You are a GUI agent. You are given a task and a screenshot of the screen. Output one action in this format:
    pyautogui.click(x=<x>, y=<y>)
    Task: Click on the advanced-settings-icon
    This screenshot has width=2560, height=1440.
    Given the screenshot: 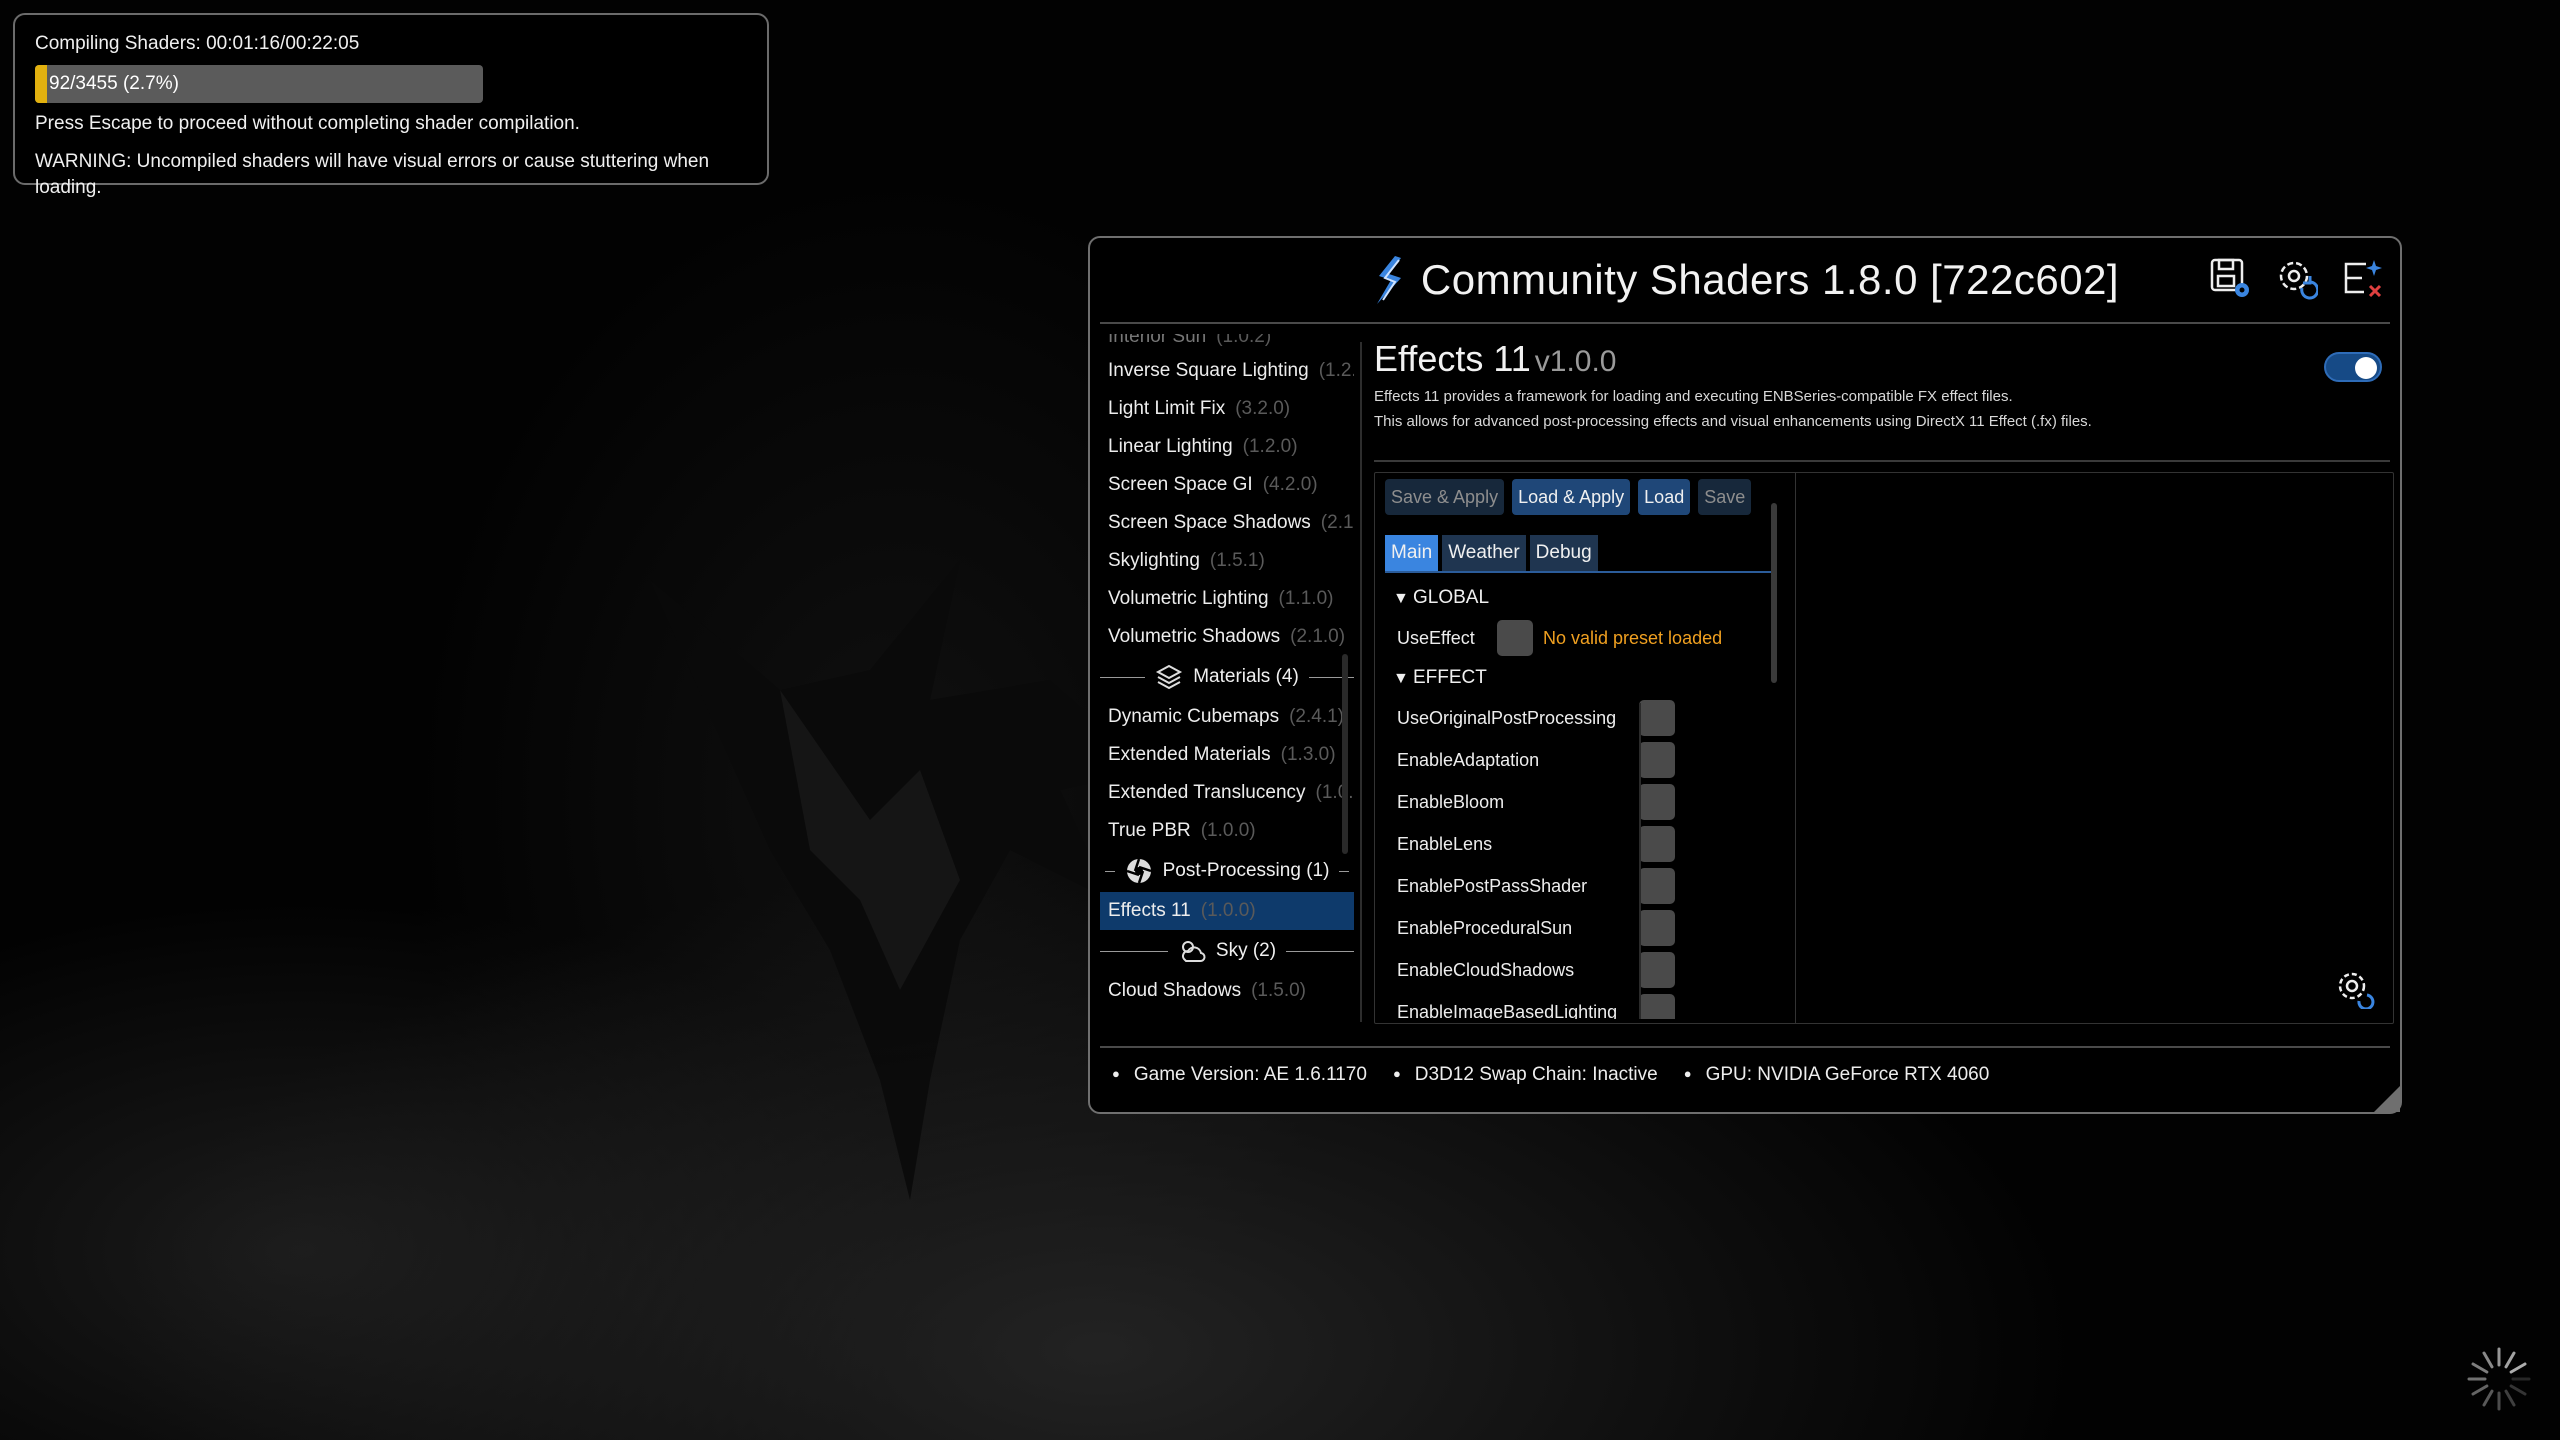 What is the action you would take?
    pyautogui.click(x=2354, y=988)
    